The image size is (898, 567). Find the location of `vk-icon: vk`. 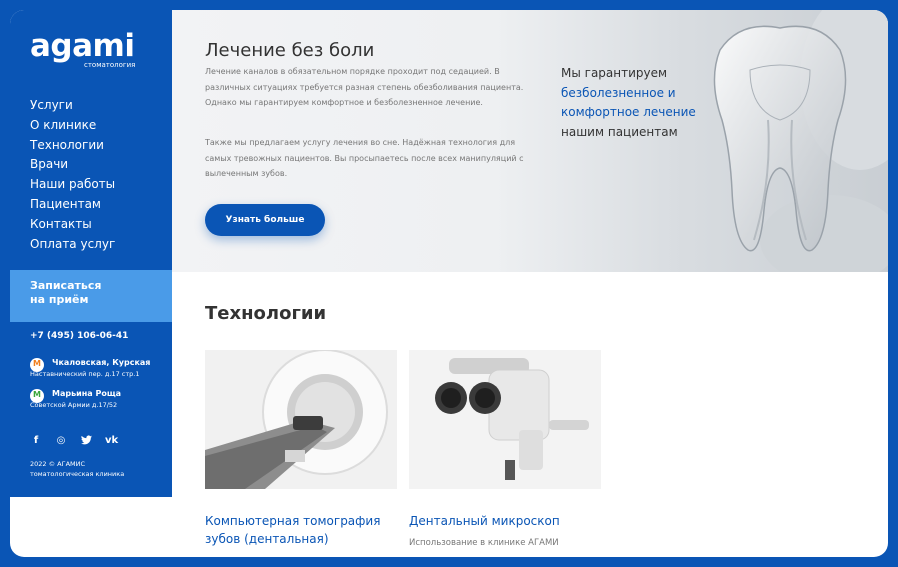

vk-icon: vk is located at coordinates (111, 441).